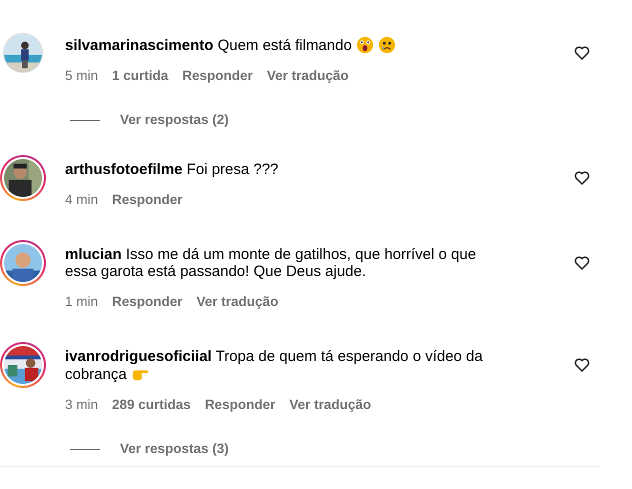 This screenshot has width=632, height=489. What do you see at coordinates (139, 45) in the screenshot?
I see `username-link: silvamarinascimento` at bounding box center [139, 45].